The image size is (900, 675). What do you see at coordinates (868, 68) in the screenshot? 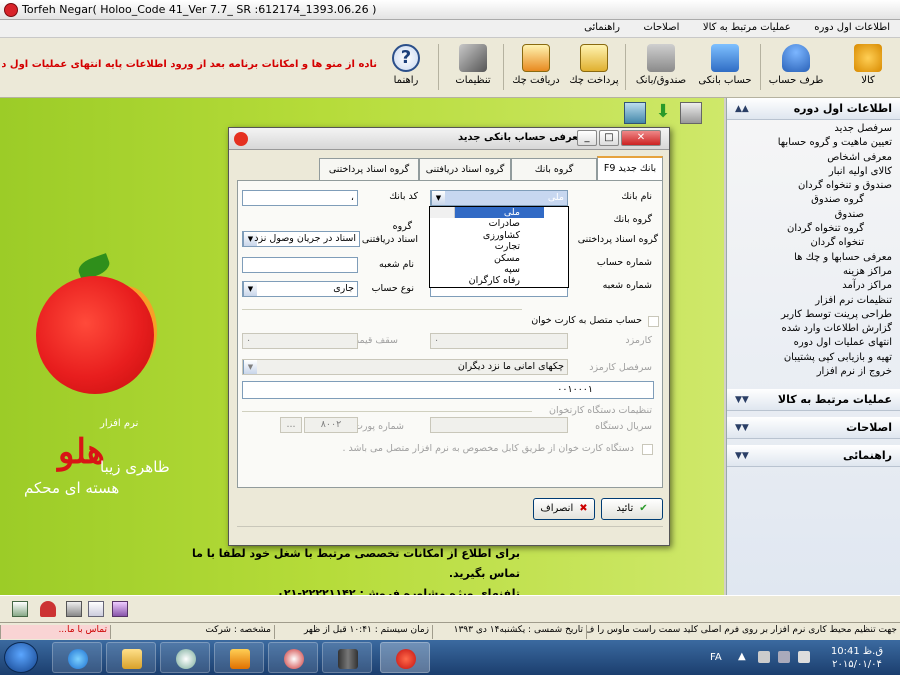
I see `goods-button: کالا` at bounding box center [868, 68].